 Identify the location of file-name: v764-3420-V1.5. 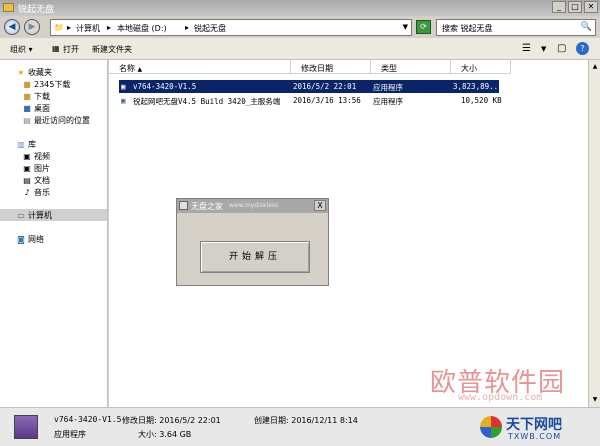
(165, 86).